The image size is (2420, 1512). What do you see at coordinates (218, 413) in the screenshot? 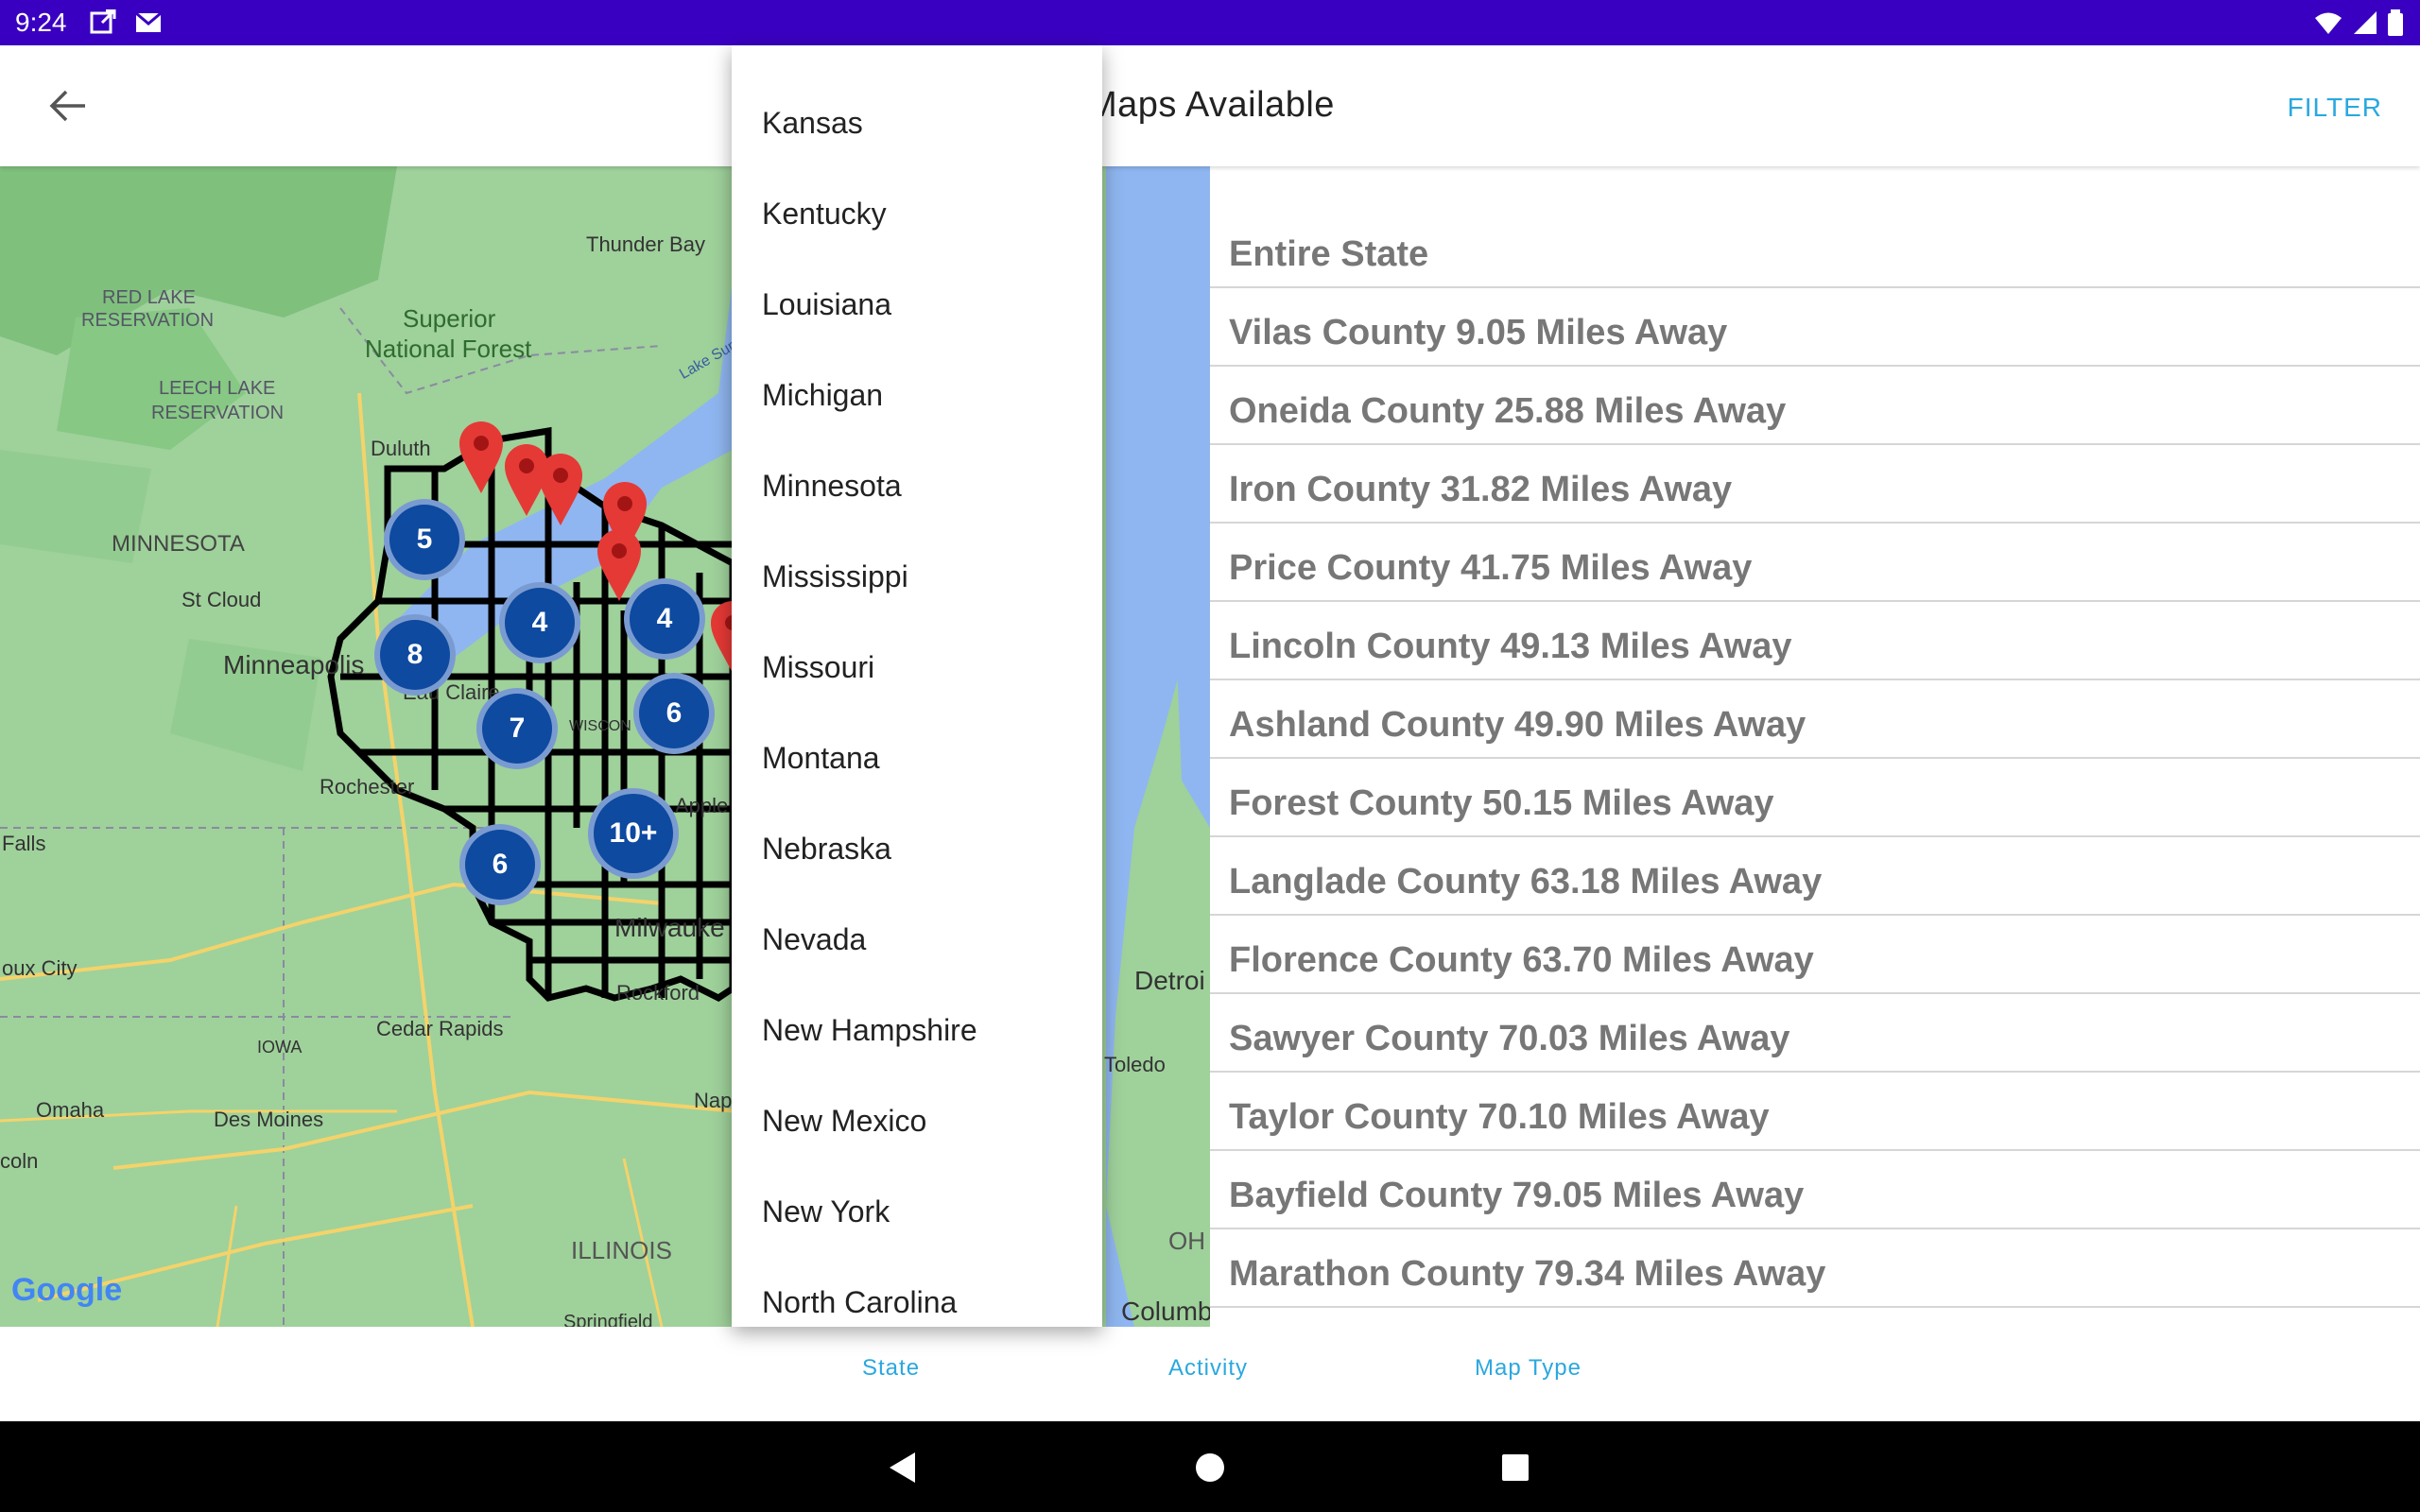
I see `map-label: RESERVATION` at bounding box center [218, 413].